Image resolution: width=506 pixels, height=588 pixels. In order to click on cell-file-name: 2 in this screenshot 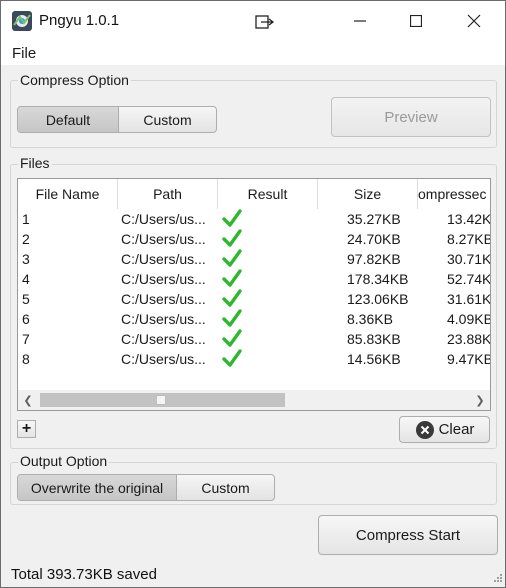, I will do `click(26, 239)`.